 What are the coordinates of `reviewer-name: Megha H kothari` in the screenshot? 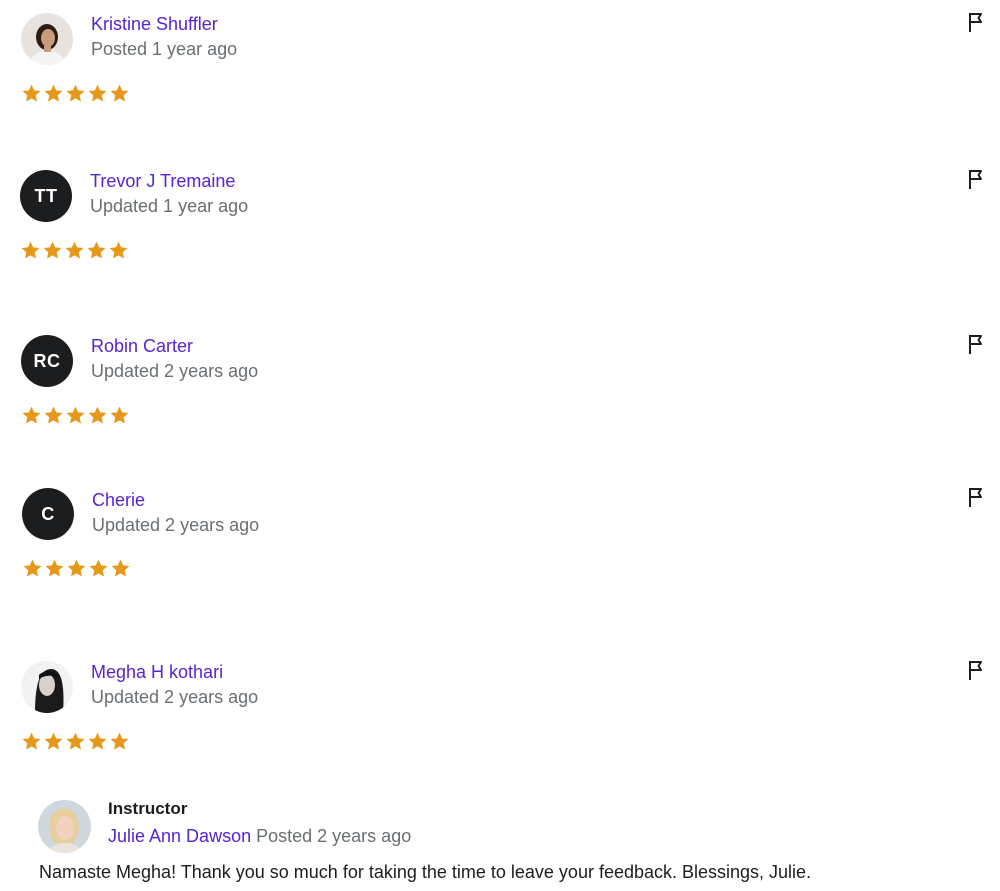 It's located at (157, 672).